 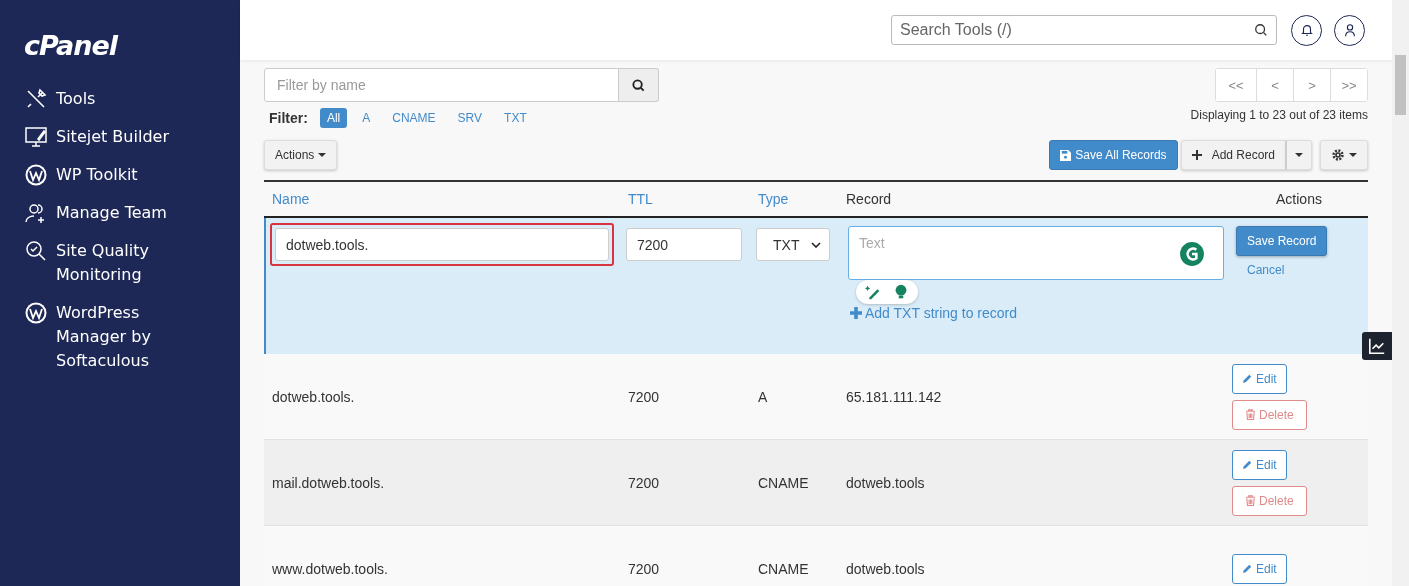 What do you see at coordinates (470, 118) in the screenshot?
I see `filter-option: SRV` at bounding box center [470, 118].